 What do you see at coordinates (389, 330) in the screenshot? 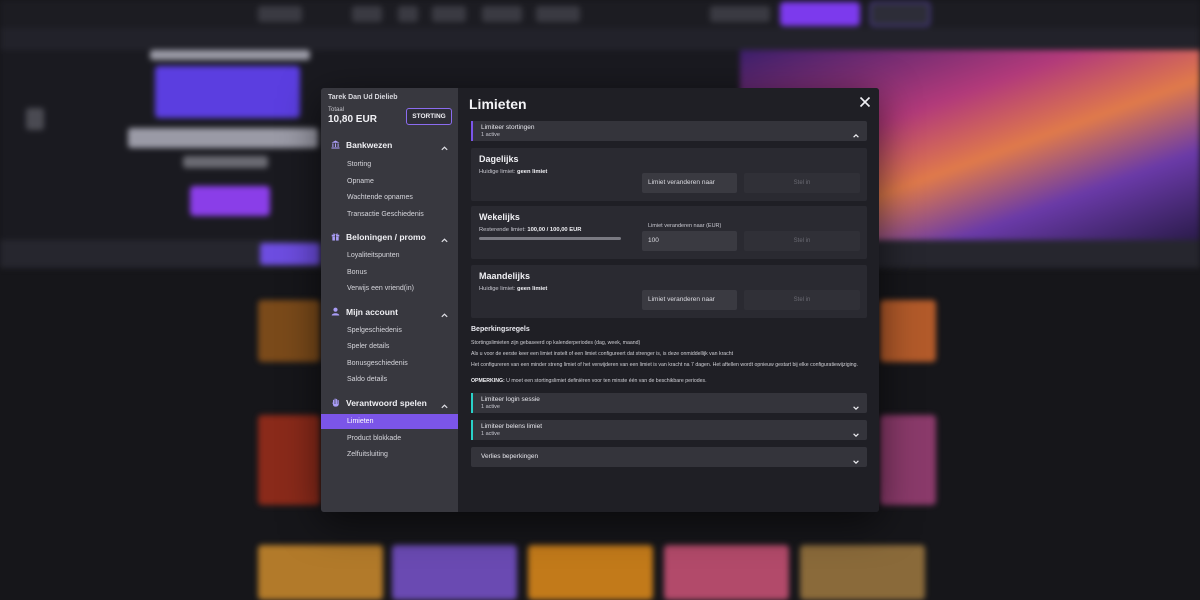
I see `sidebar-item-spelgeschiedenis: Spelgeschiedenis` at bounding box center [389, 330].